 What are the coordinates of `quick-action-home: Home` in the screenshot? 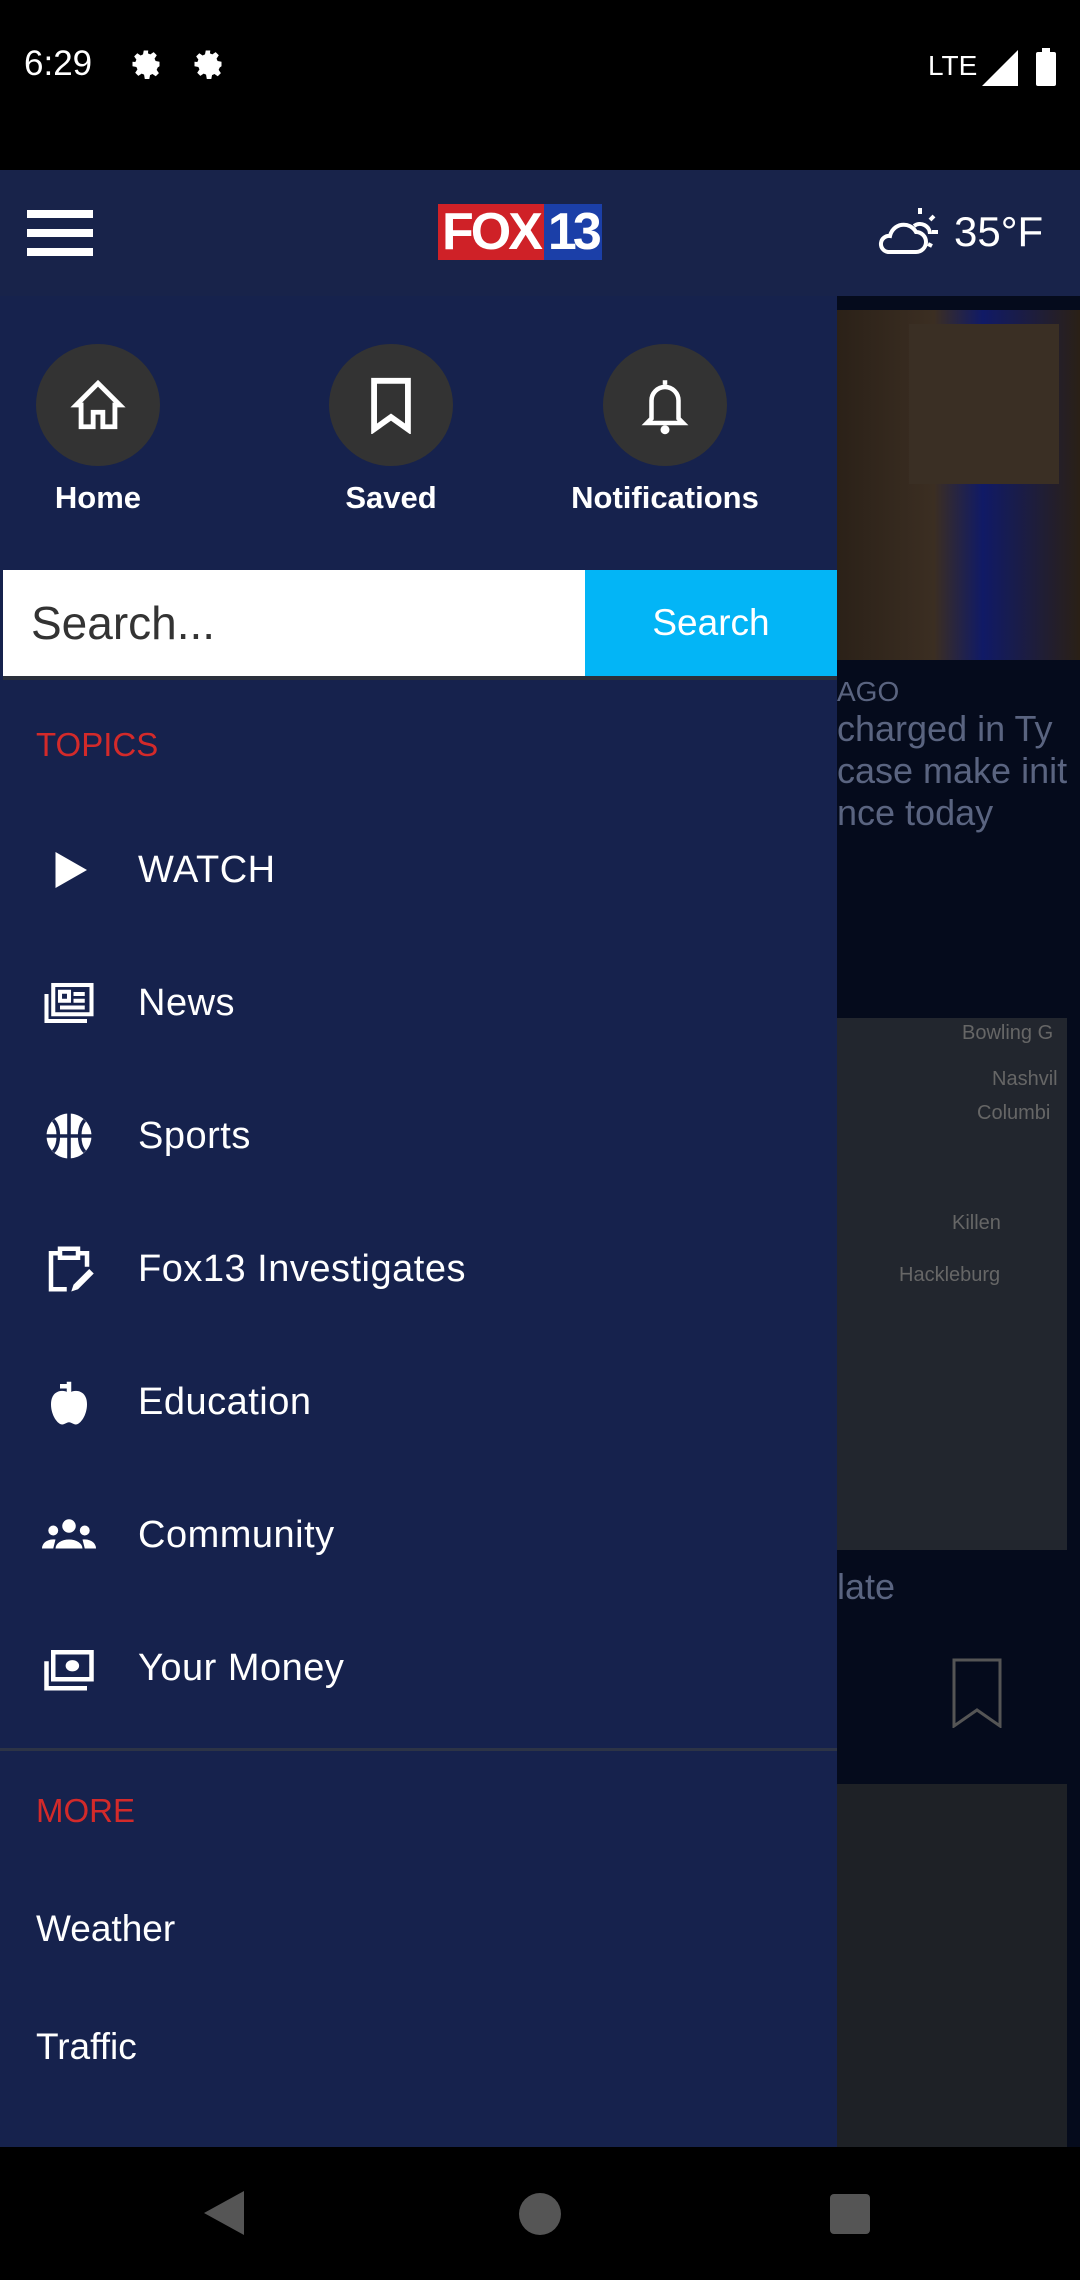 It's located at (98, 429).